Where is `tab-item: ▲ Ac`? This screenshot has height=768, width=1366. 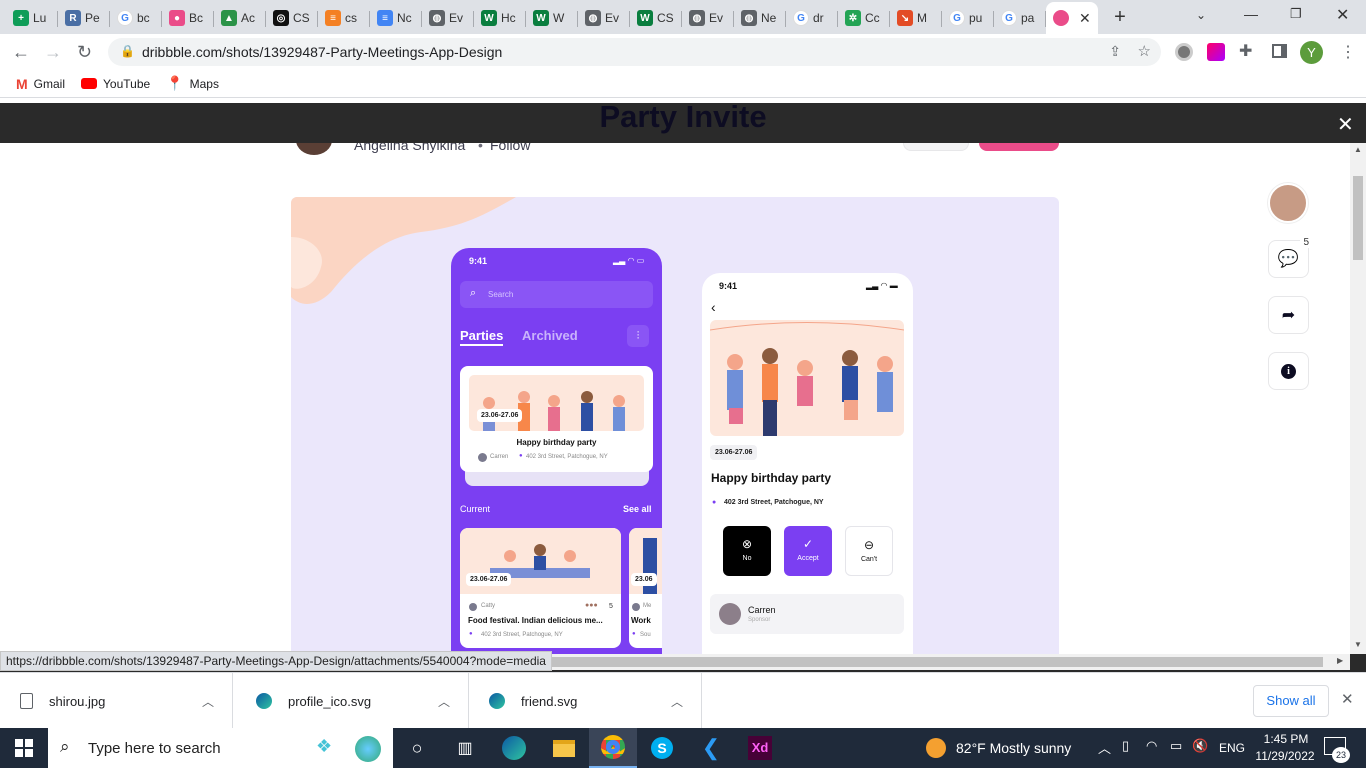
tab-item: ▲ Ac is located at coordinates (240, 18).